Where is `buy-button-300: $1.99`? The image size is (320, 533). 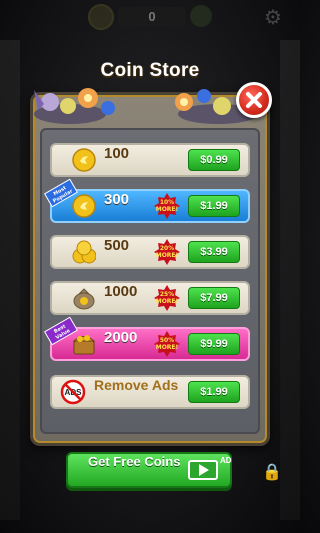 buy-button-300: $1.99 is located at coordinates (214, 206).